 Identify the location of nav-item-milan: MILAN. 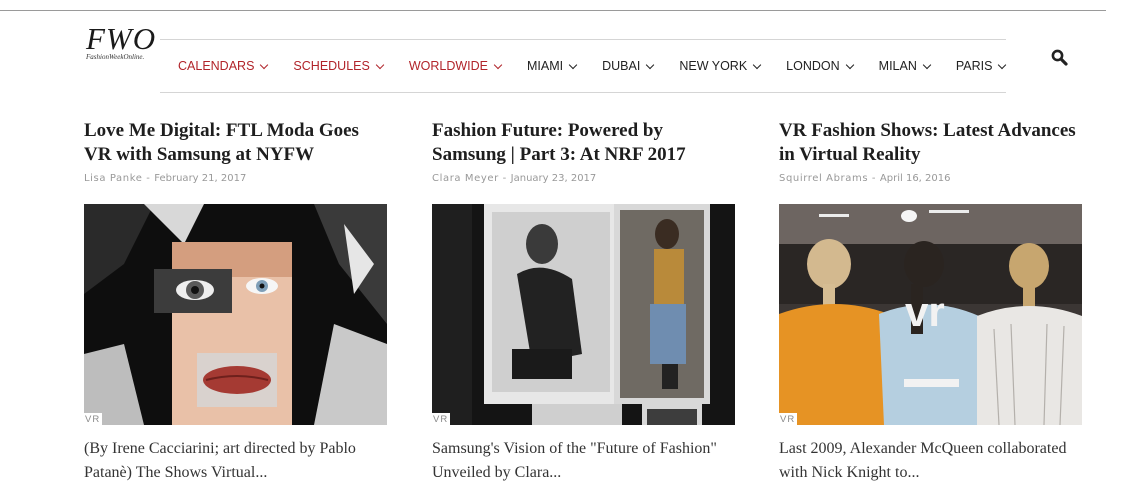
(905, 66).